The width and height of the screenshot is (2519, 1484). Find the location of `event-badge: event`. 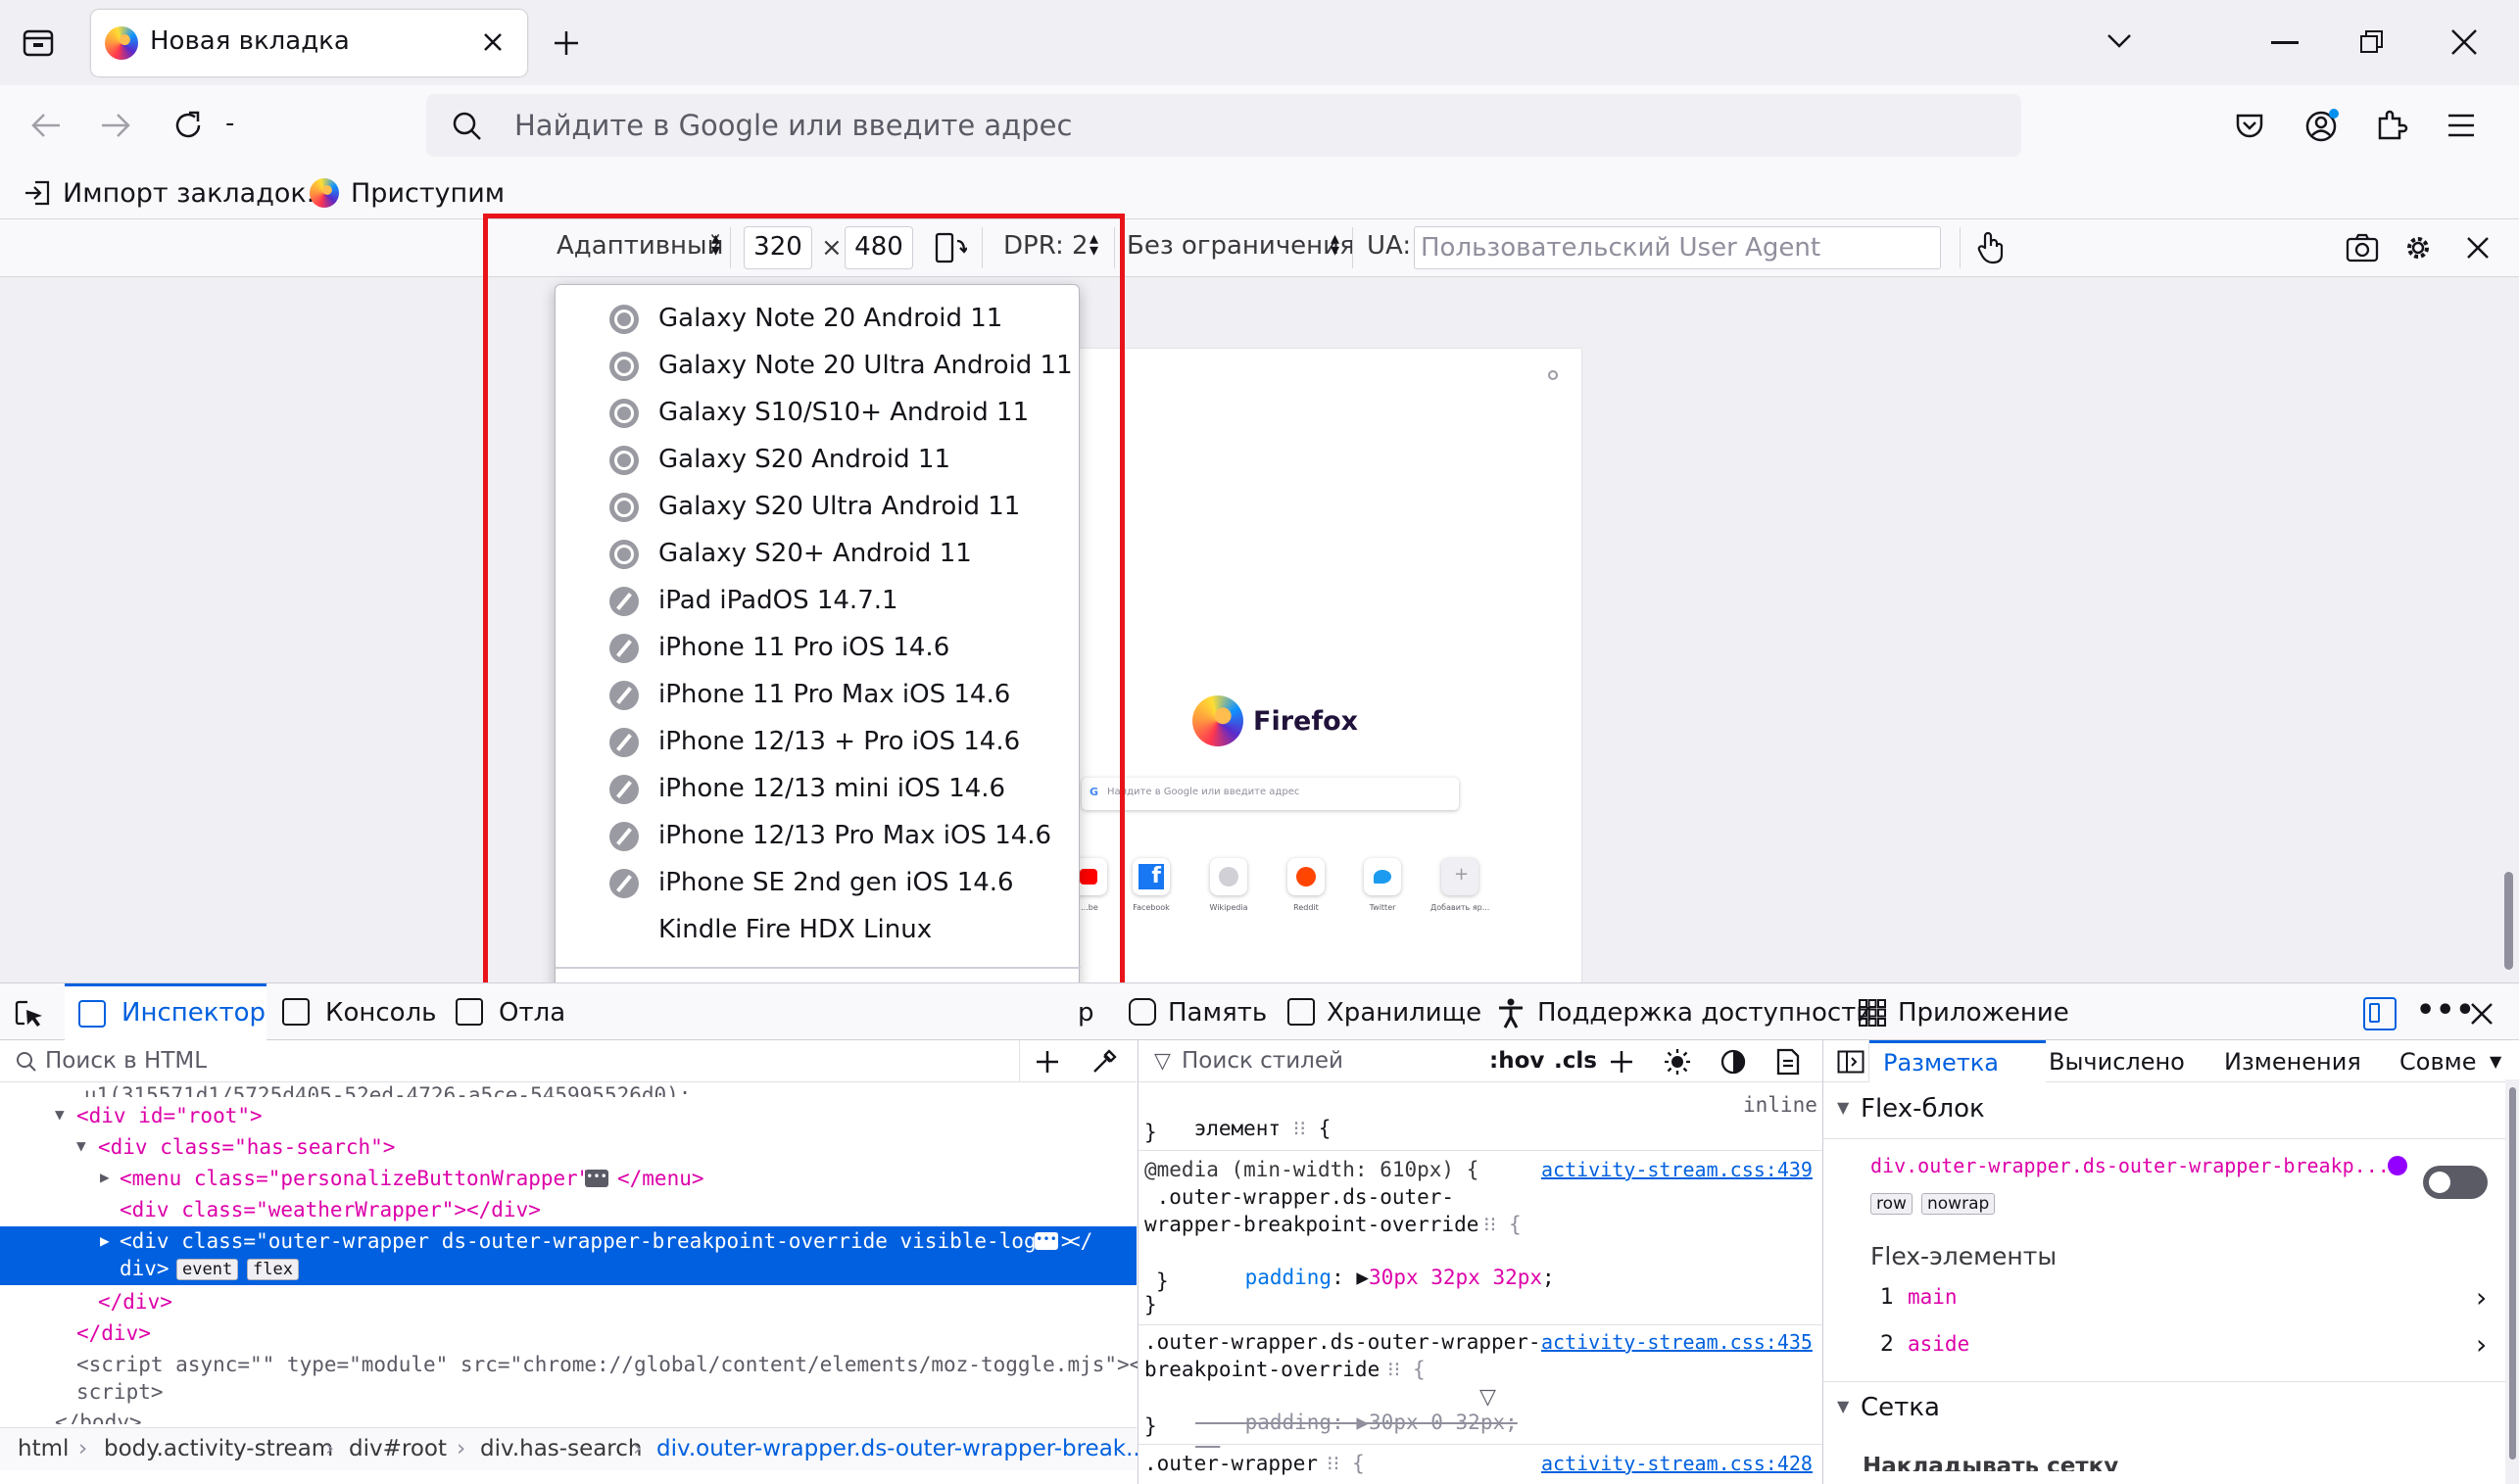

event-badge: event is located at coordinates (208, 1269).